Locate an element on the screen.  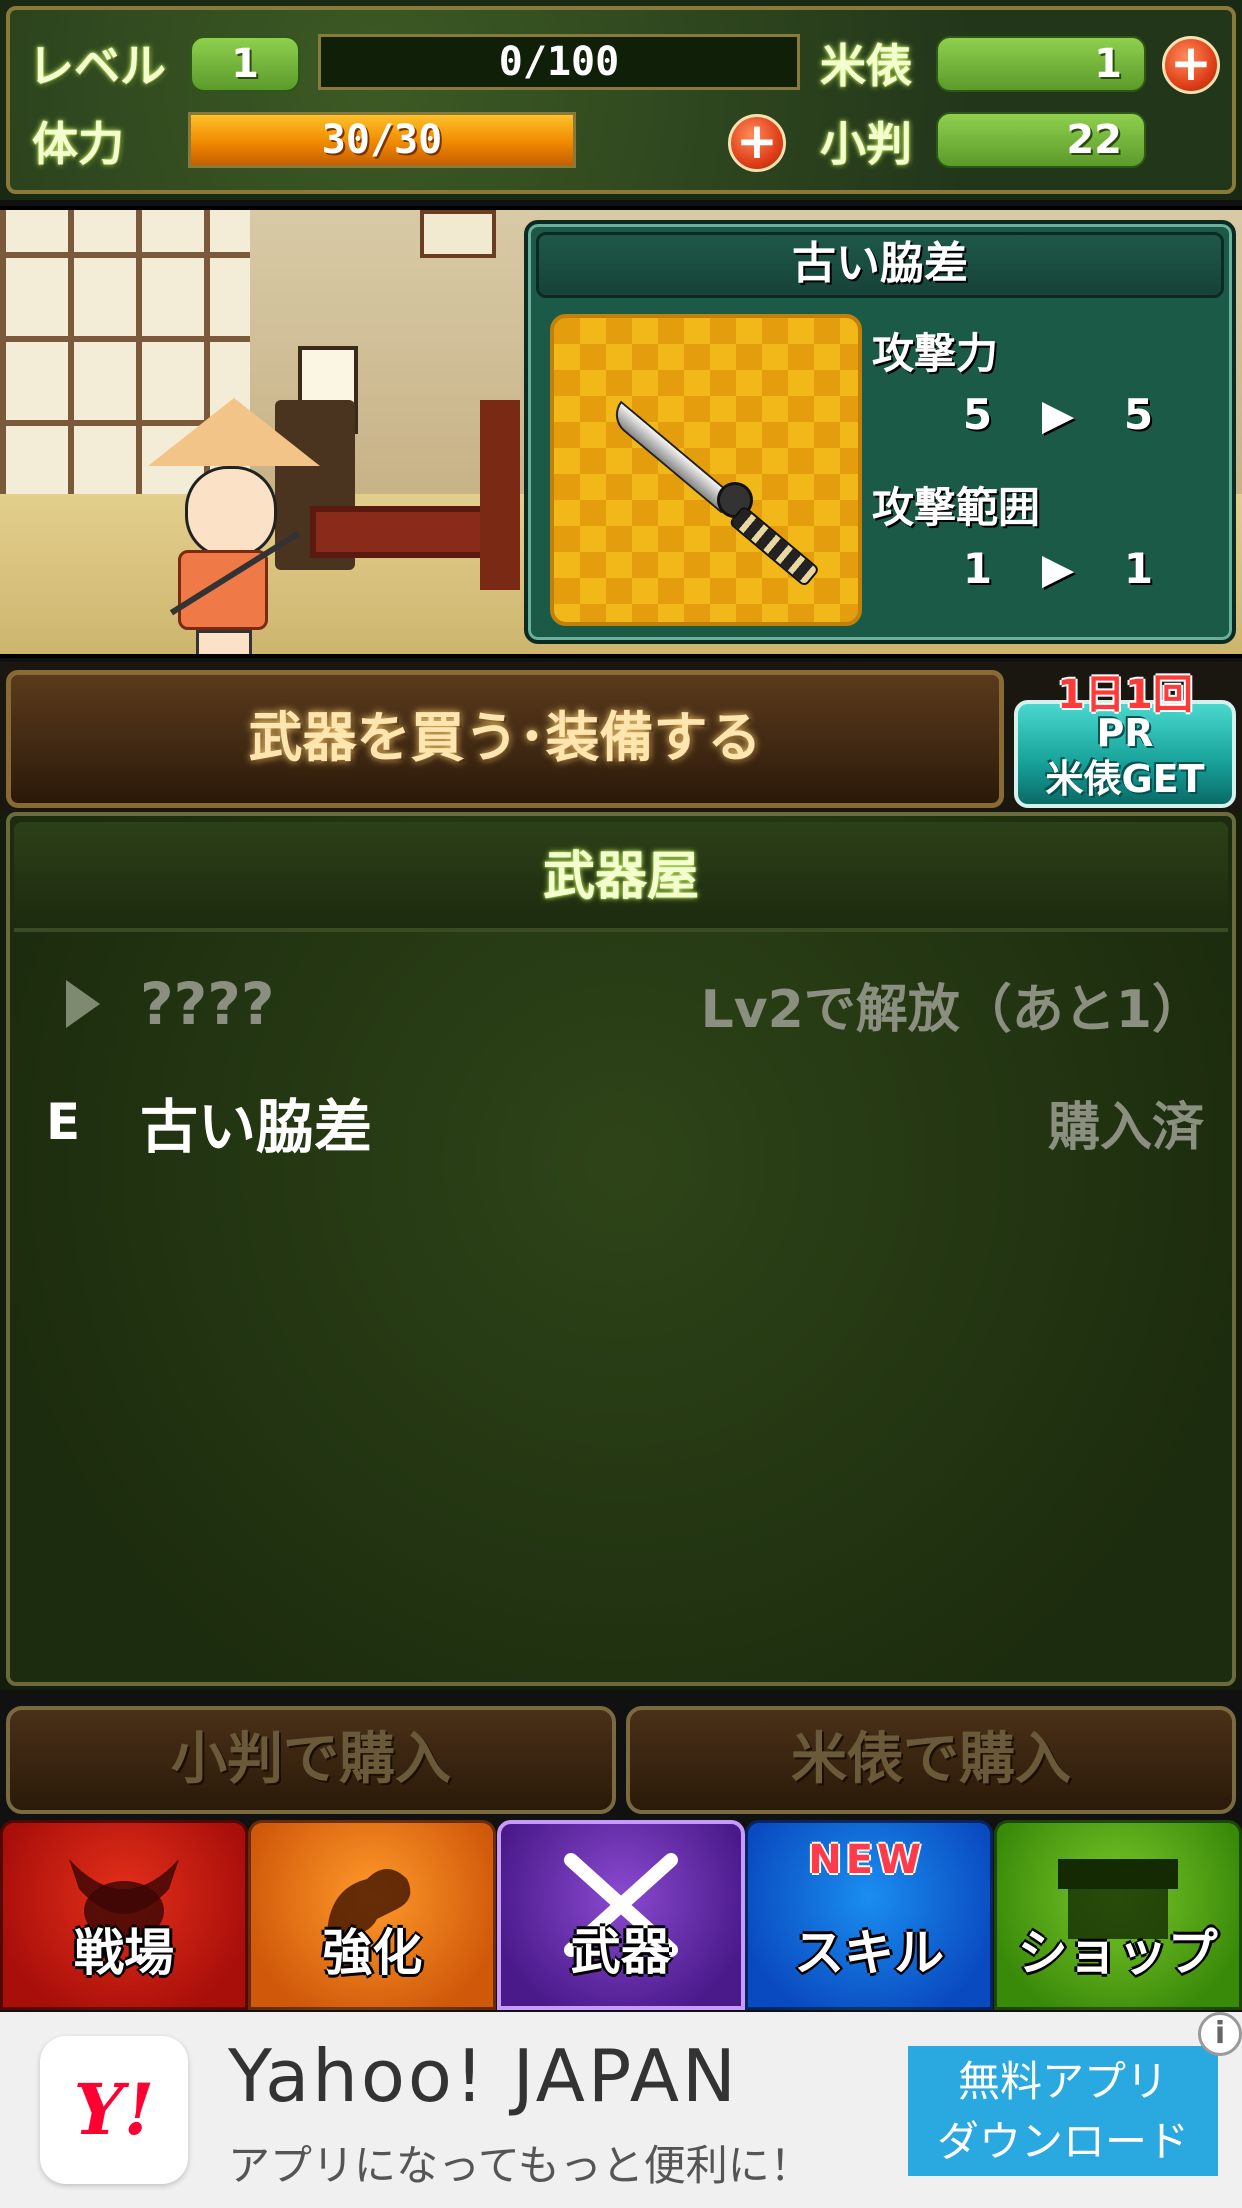
koban-value: 22 is located at coordinates (1041, 140).